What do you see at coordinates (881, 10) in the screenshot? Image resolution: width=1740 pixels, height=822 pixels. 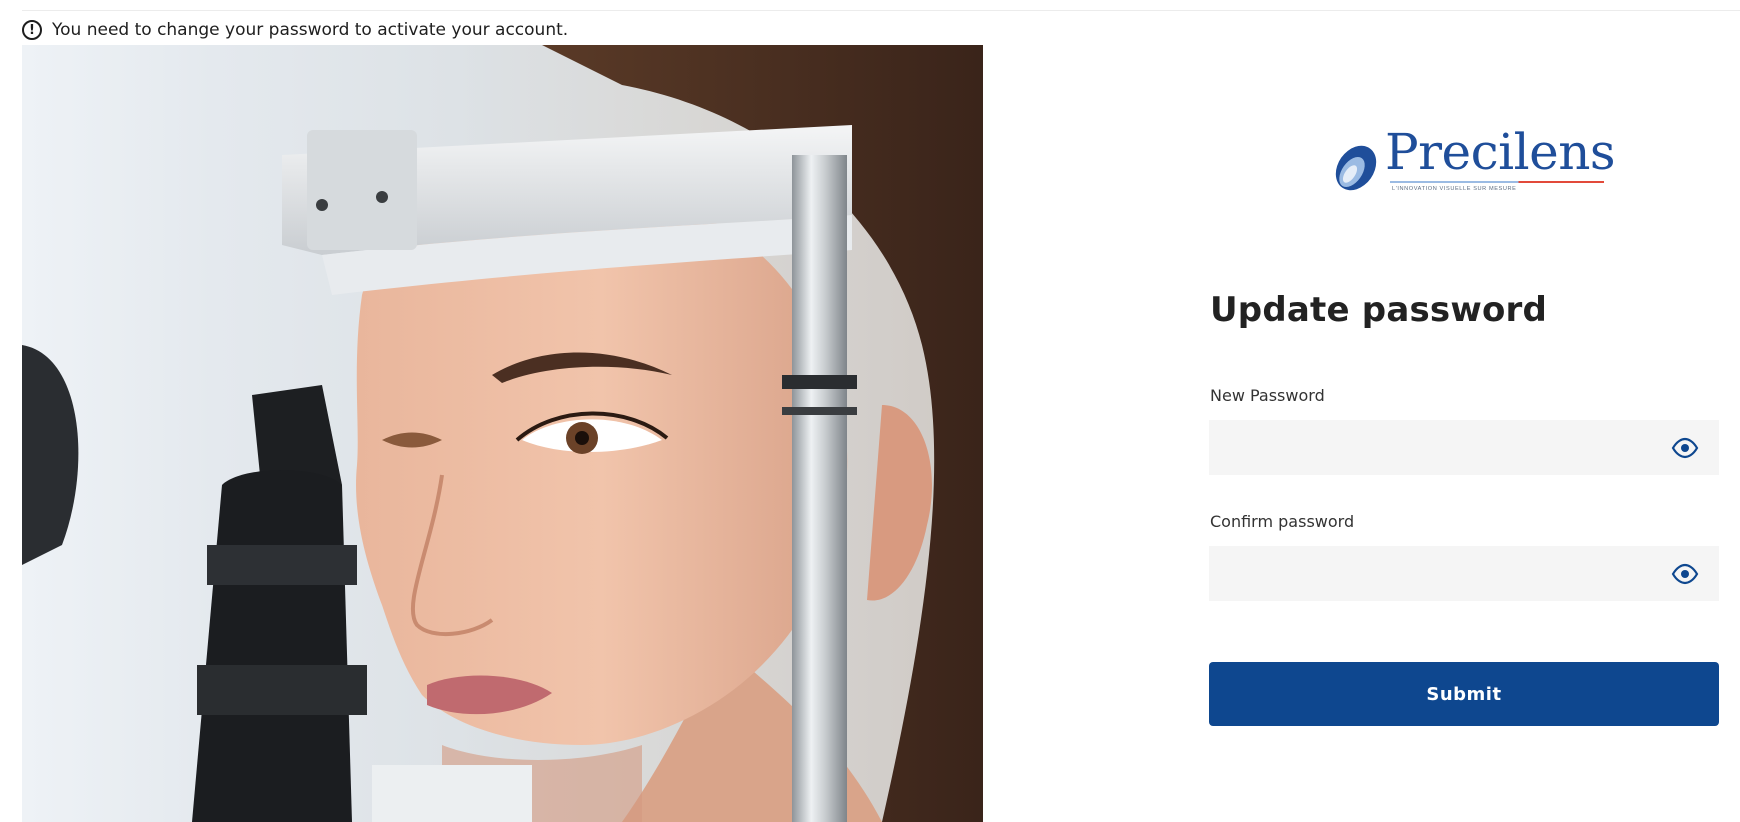 I see `top-divider` at bounding box center [881, 10].